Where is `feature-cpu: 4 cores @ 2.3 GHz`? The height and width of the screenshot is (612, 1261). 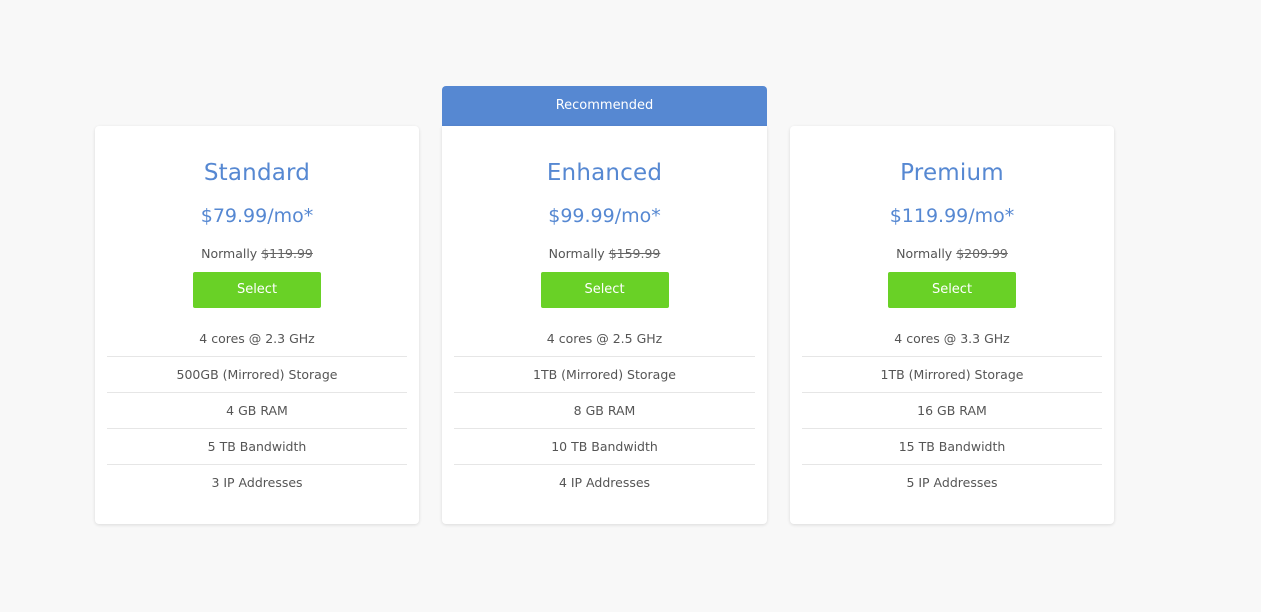 feature-cpu: 4 cores @ 2.3 GHz is located at coordinates (257, 339).